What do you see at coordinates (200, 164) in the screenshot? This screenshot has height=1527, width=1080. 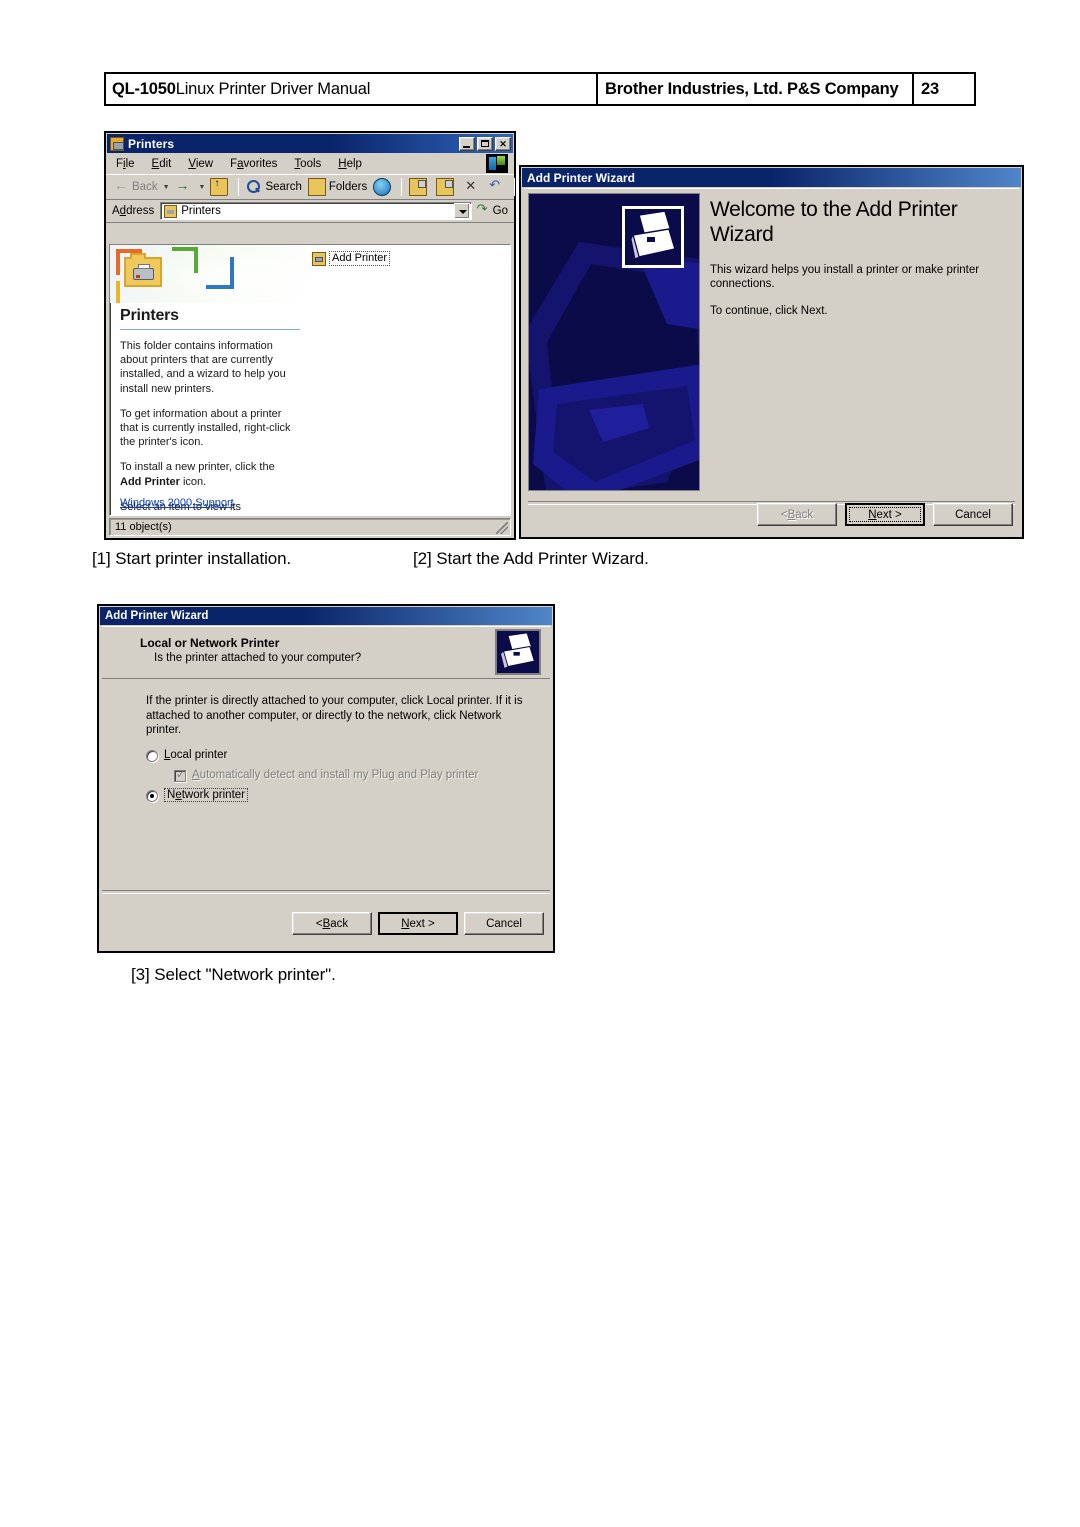 I see `menu-item-view: View` at bounding box center [200, 164].